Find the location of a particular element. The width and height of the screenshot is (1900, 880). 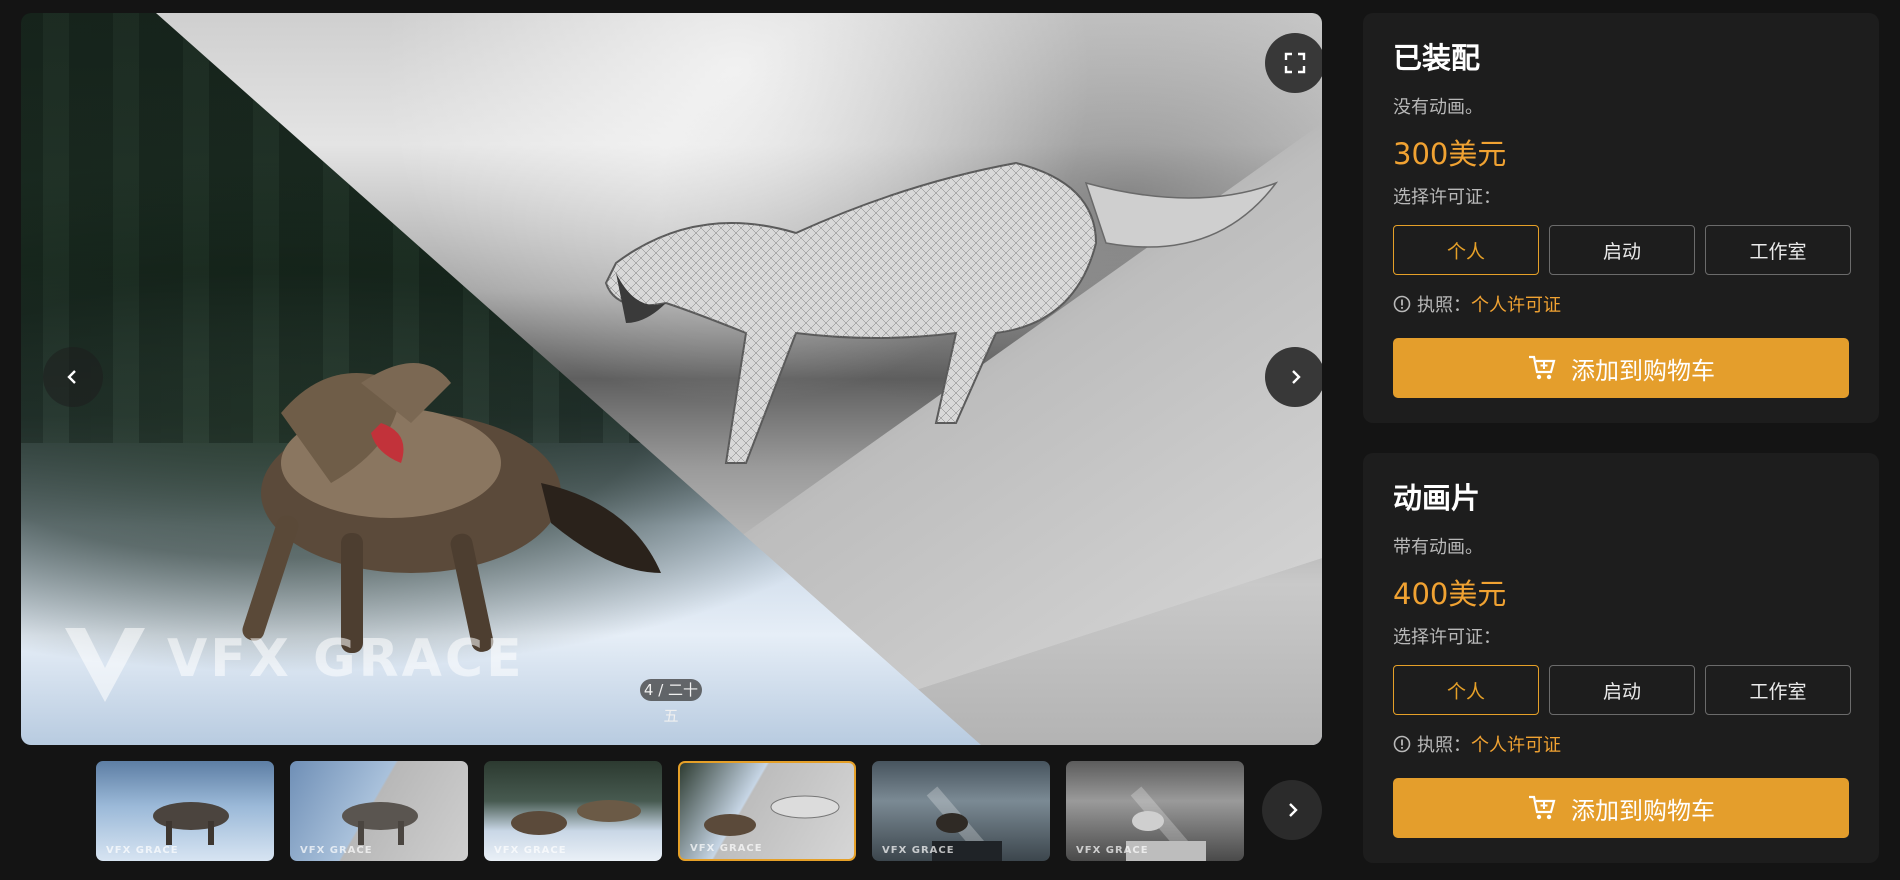

prev-image-button is located at coordinates (73, 377).